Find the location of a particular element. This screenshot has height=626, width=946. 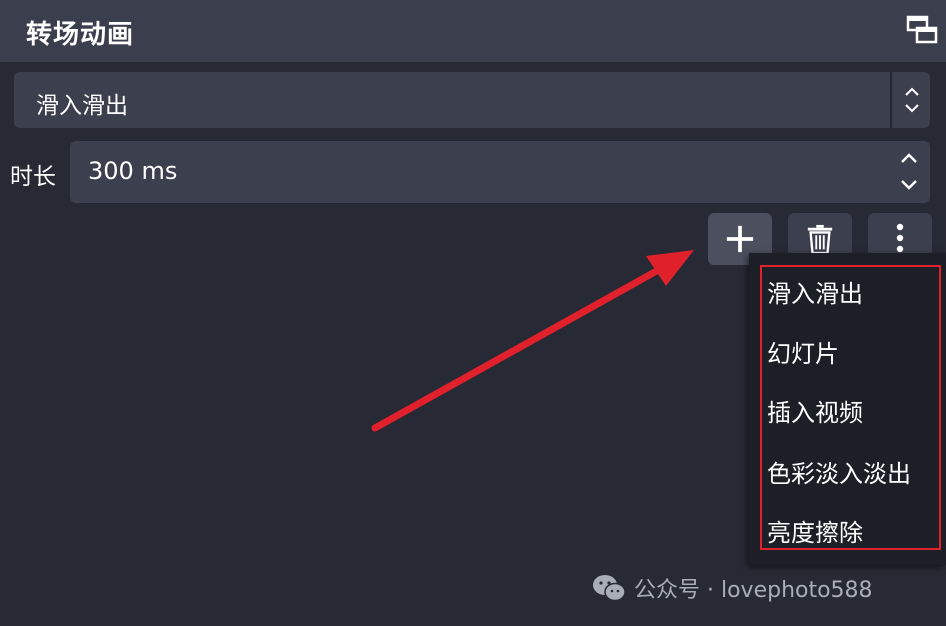

watermark: 公众号 · lovephoto588 is located at coordinates (732, 588).